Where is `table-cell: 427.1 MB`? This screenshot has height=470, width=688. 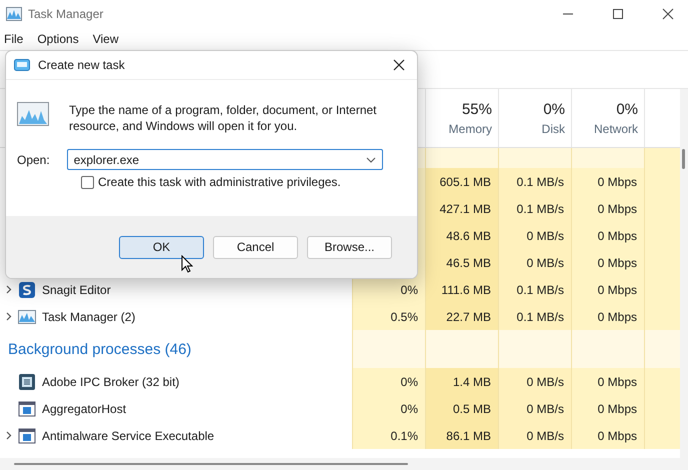 table-cell: 427.1 MB is located at coordinates (461, 208).